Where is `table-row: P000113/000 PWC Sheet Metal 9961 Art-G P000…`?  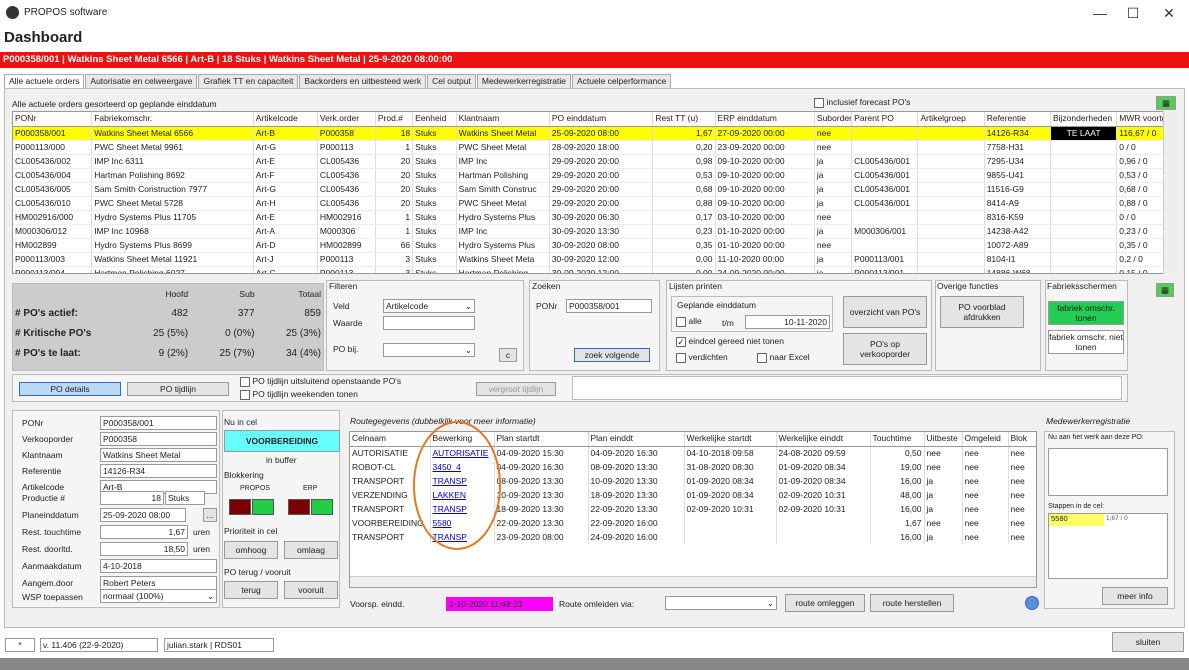 table-row: P000113/000 PWC Sheet Metal 9961 Art-G P000… is located at coordinates (589, 147).